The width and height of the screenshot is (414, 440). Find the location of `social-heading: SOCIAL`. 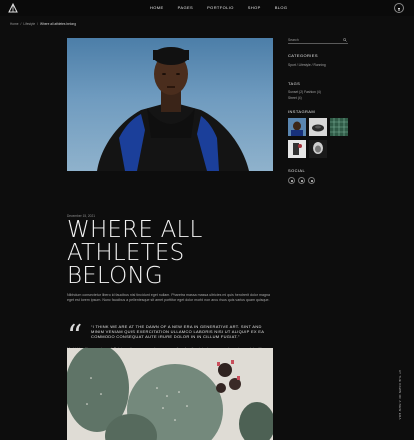

social-heading: SOCIAL is located at coordinates (297, 170).